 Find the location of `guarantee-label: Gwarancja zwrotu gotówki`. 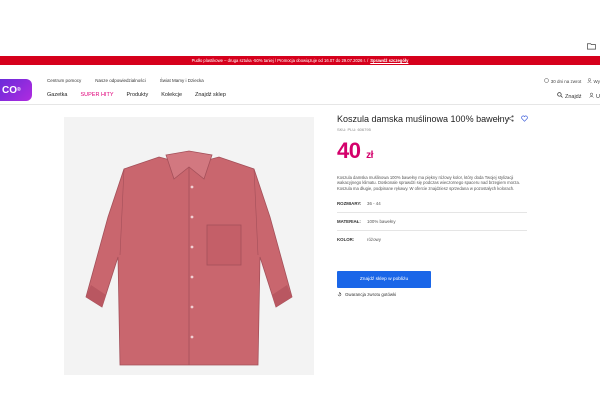

guarantee-label: Gwarancja zwrotu gotówki is located at coordinates (371, 294).